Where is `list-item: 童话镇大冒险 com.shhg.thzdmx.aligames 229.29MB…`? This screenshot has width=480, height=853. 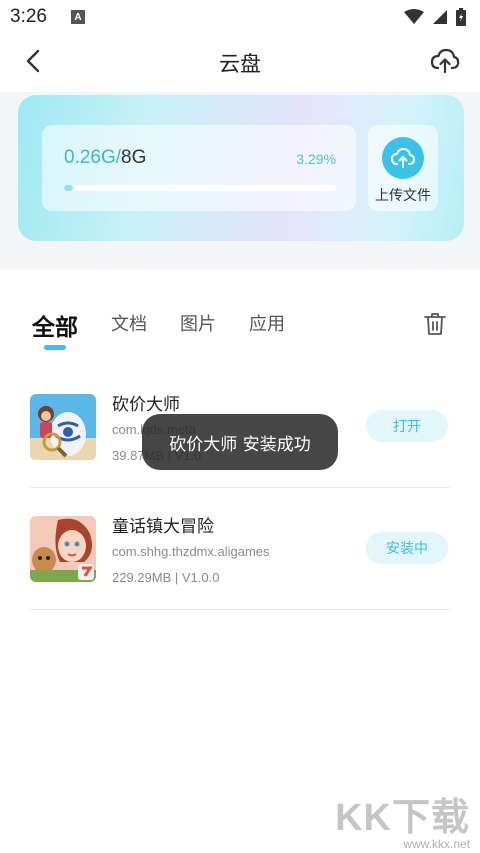
list-item: 童话镇大冒险 com.shhg.thzdmx.aligames 229.29MB… is located at coordinates (240, 549).